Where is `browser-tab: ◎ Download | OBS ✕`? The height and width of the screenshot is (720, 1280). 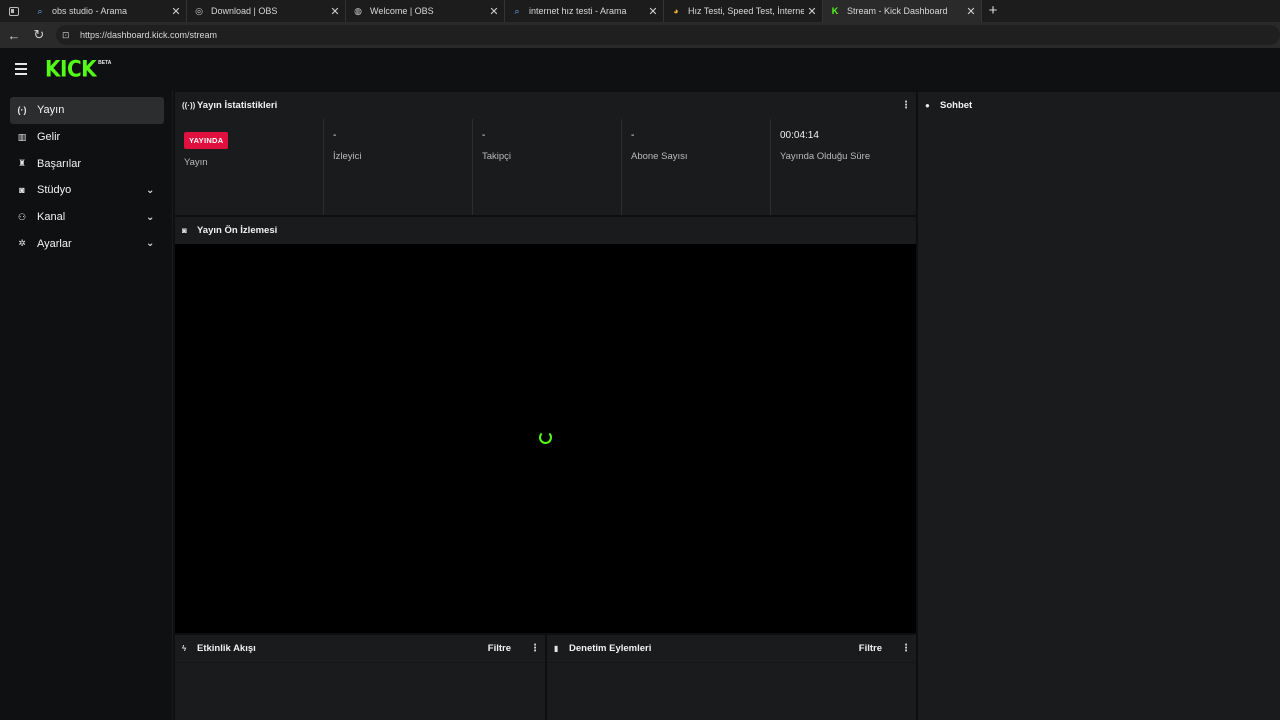 browser-tab: ◎ Download | OBS ✕ is located at coordinates (266, 11).